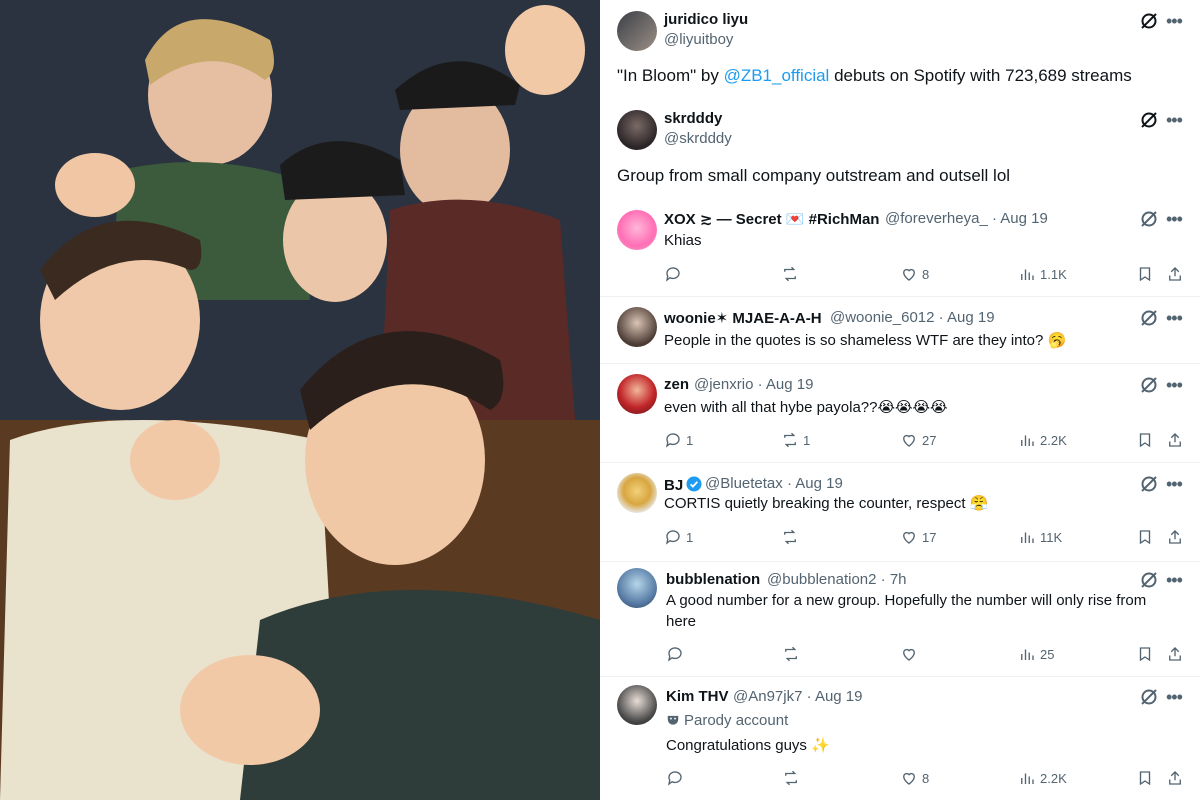 This screenshot has height=800, width=1200. What do you see at coordinates (713, 579) in the screenshot?
I see `reply-author-name: bubblenation` at bounding box center [713, 579].